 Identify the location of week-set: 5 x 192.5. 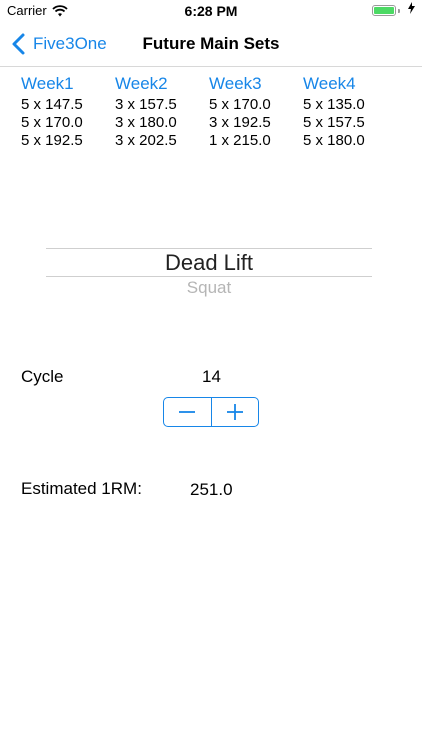
(52, 140).